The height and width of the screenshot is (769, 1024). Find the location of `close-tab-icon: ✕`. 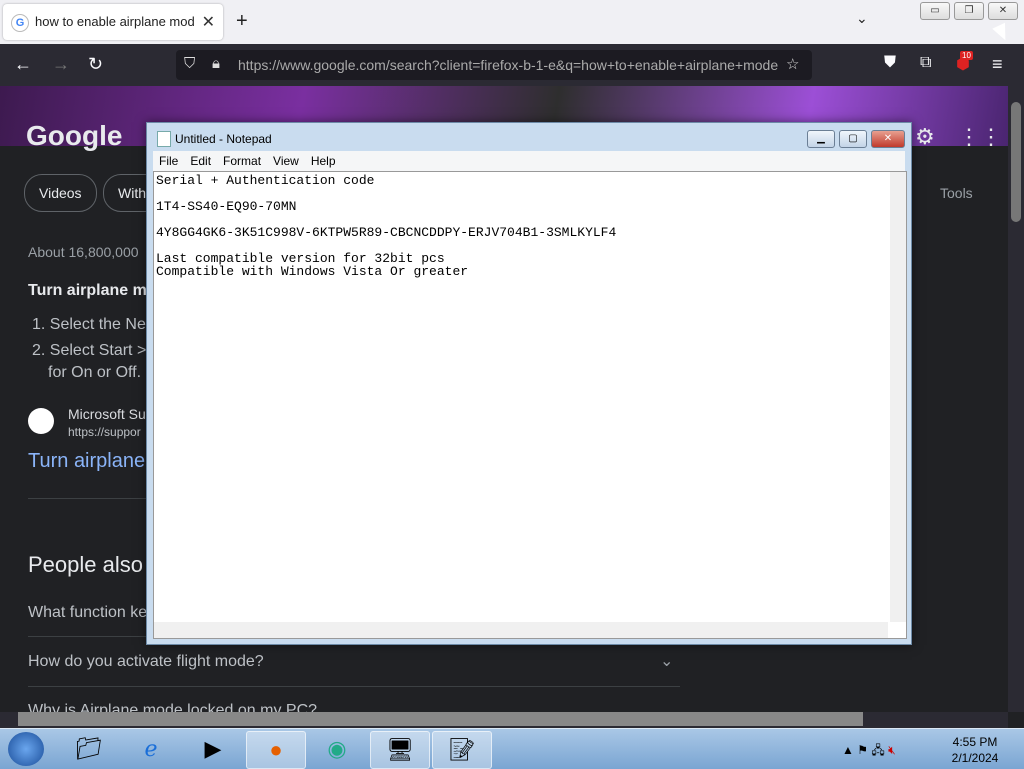

close-tab-icon: ✕ is located at coordinates (208, 22).